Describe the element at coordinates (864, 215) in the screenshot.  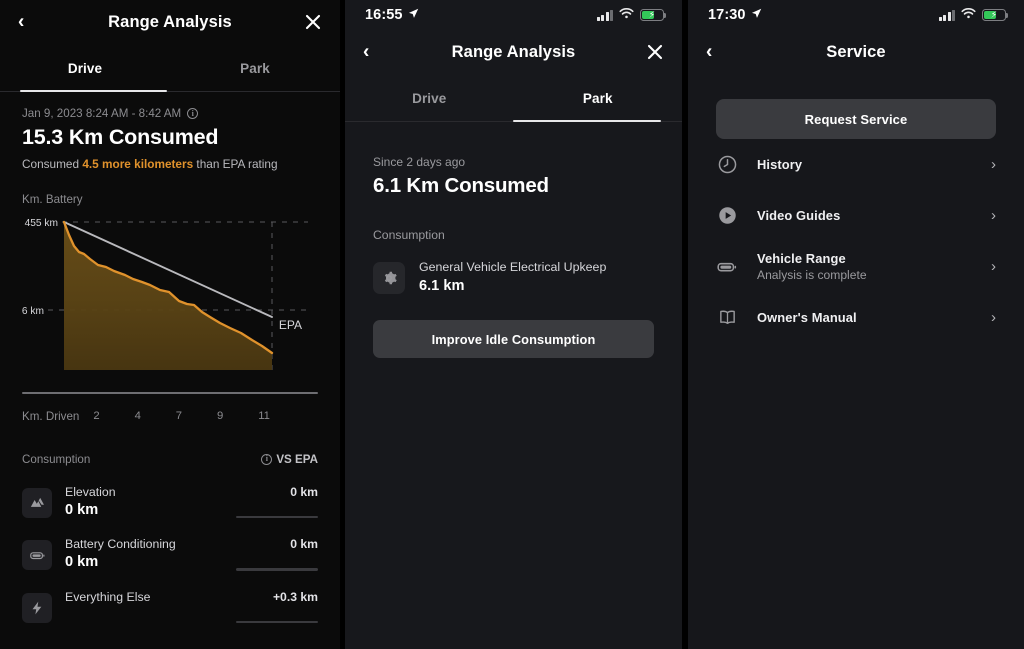
I see `service-row-video-guides-text: Video Guides` at that location.